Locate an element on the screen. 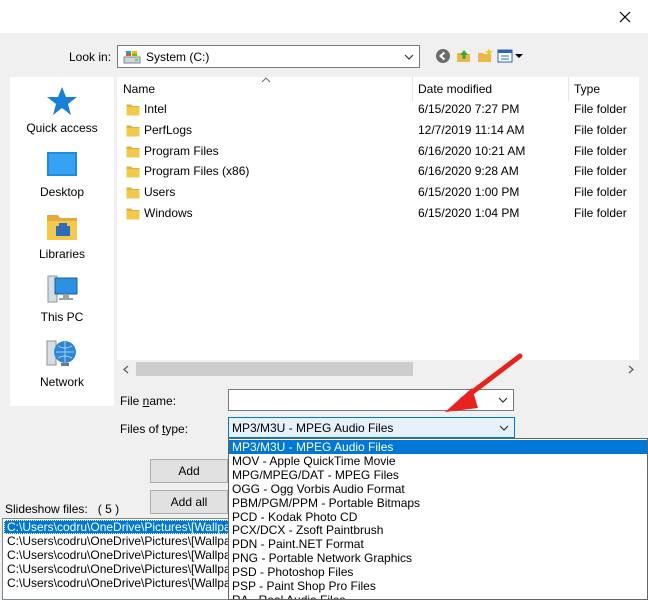 The width and height of the screenshot is (648, 600). place-libraries: Libraries is located at coordinates (62, 236).